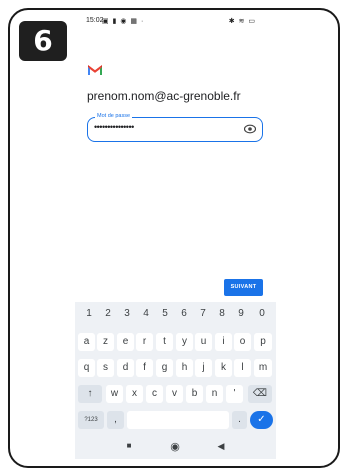 The height and width of the screenshot is (468, 340). Describe the element at coordinates (250, 129) in the screenshot. I see `eye-icon` at that location.